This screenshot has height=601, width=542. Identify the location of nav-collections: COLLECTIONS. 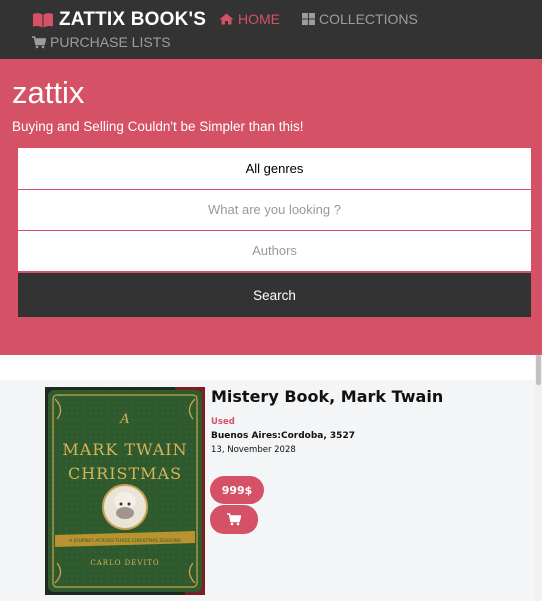
(360, 19).